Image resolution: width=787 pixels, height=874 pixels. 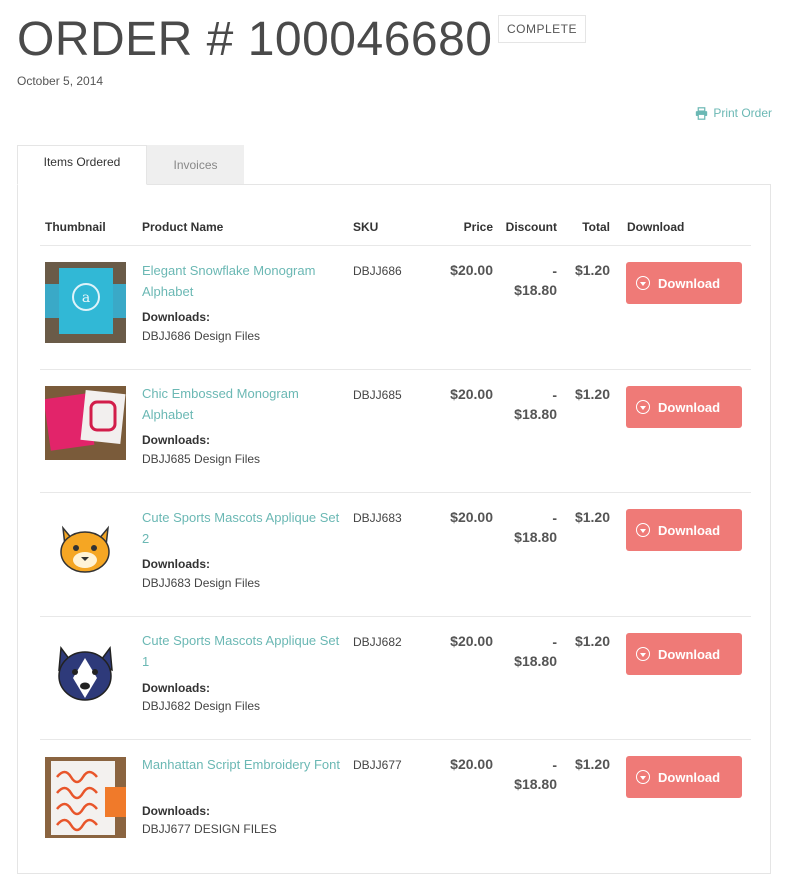 I want to click on tab-items-ordered: Items Ordered, so click(x=82, y=165).